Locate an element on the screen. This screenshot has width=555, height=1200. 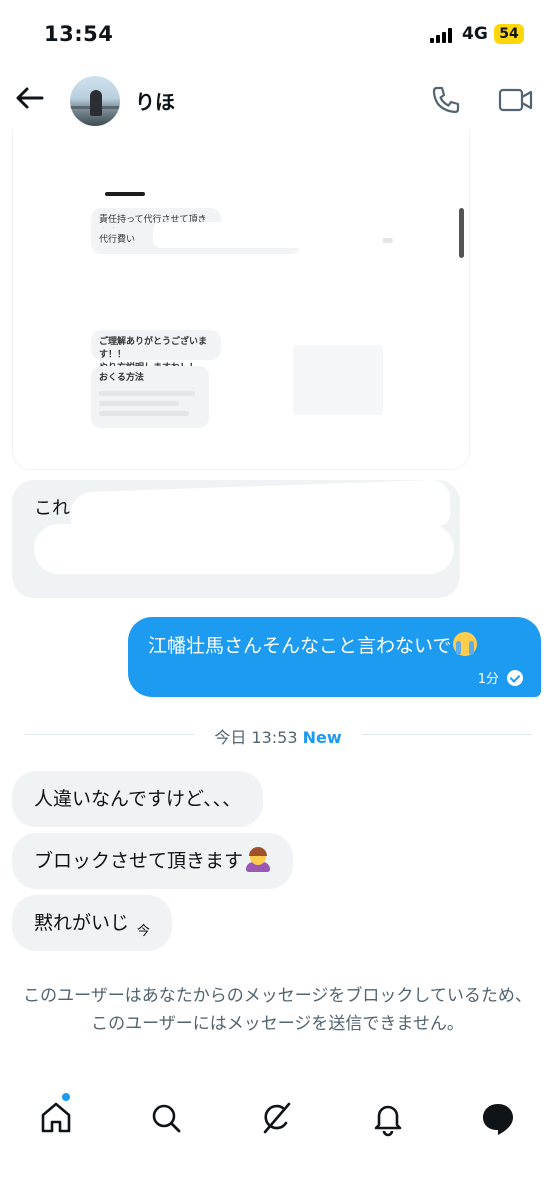
bell-icon is located at coordinates (388, 1121).